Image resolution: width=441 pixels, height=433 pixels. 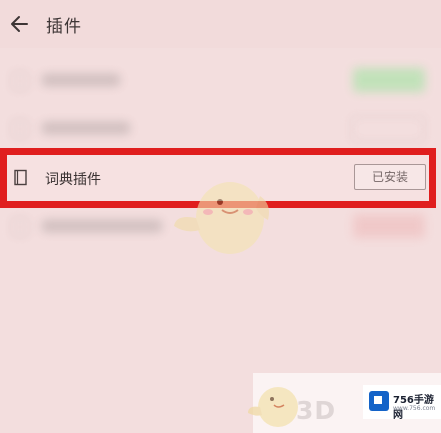 What do you see at coordinates (222, 214) in the screenshot?
I see `mascot-watermark-icon` at bounding box center [222, 214].